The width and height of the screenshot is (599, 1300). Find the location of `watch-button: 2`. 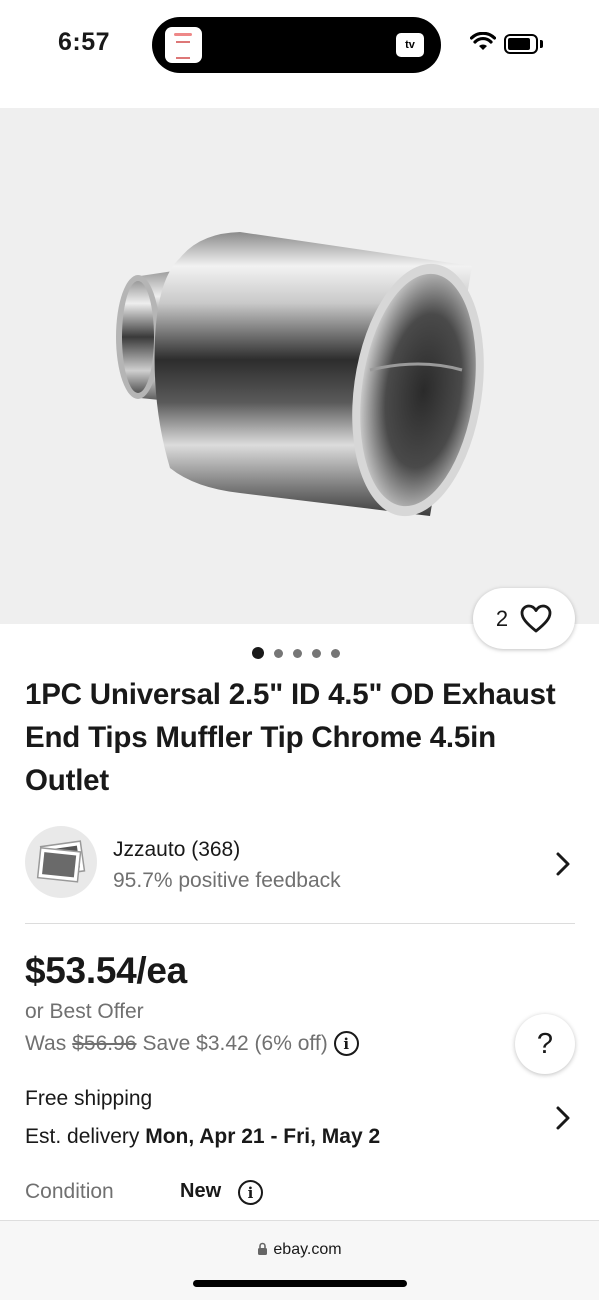

watch-button: 2 is located at coordinates (524, 618).